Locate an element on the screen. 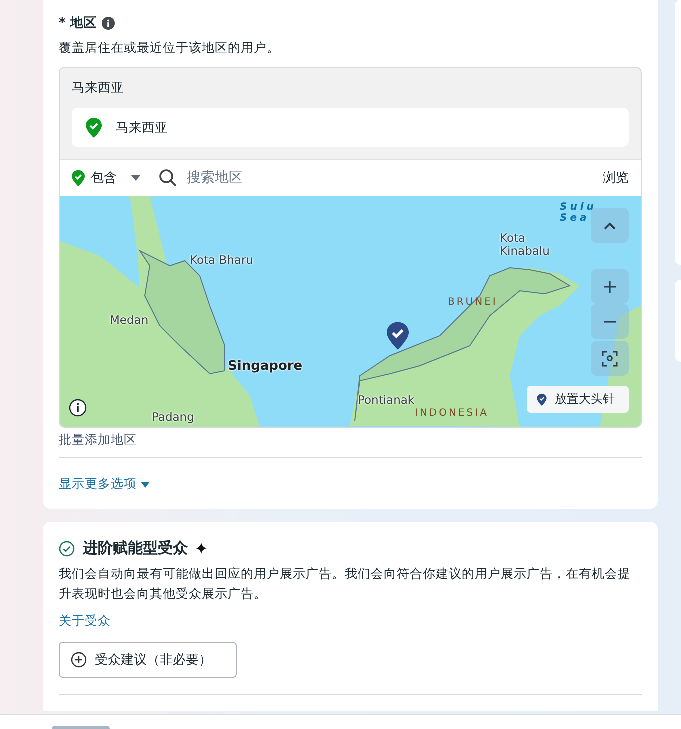 The image size is (681, 729). browse-button: 浏览 is located at coordinates (616, 178).